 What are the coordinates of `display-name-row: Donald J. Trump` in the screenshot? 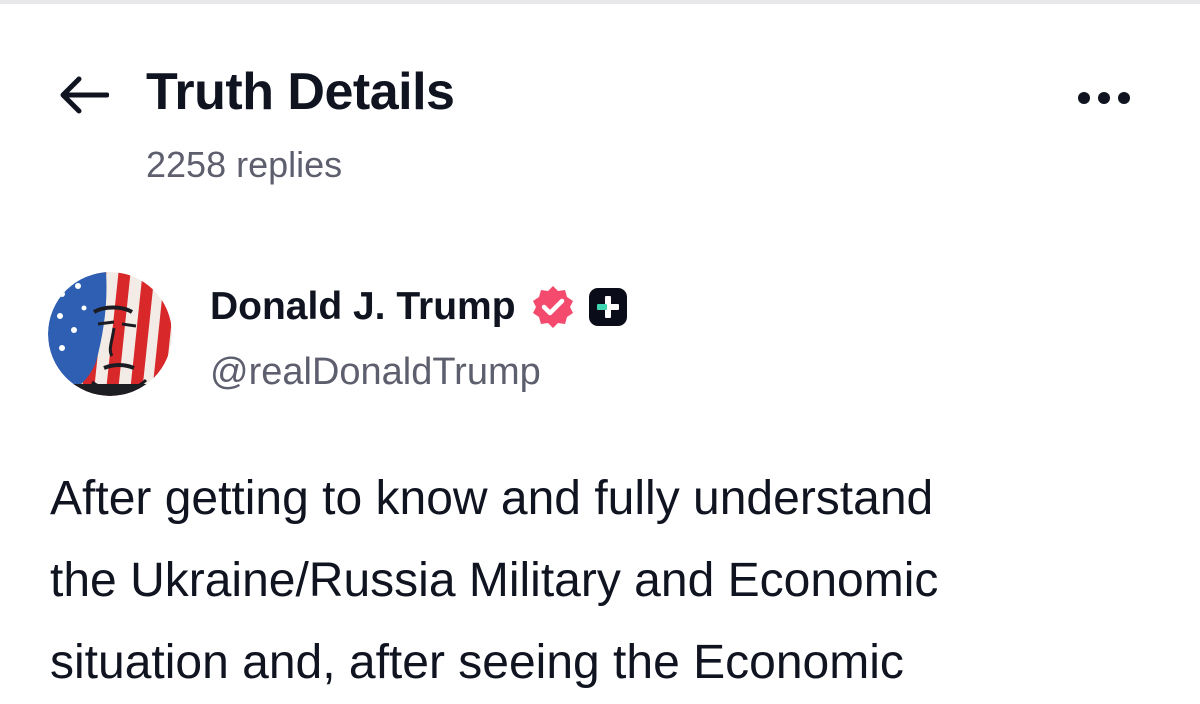 It's located at (419, 307).